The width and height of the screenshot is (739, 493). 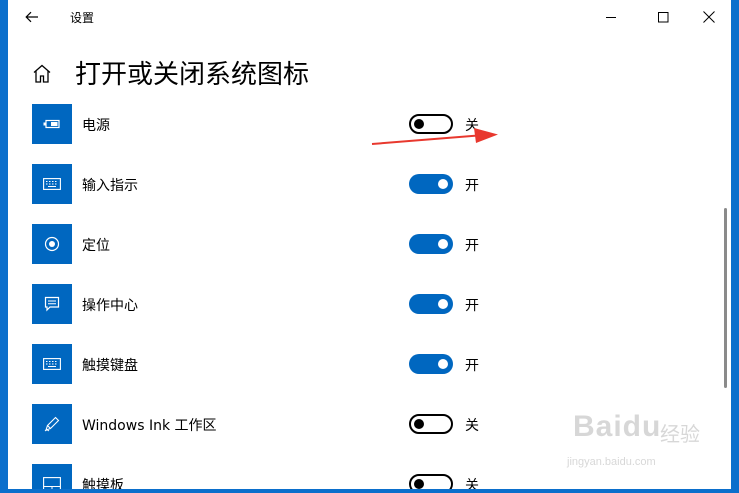 I want to click on action-center-icon, so click(x=52, y=304).